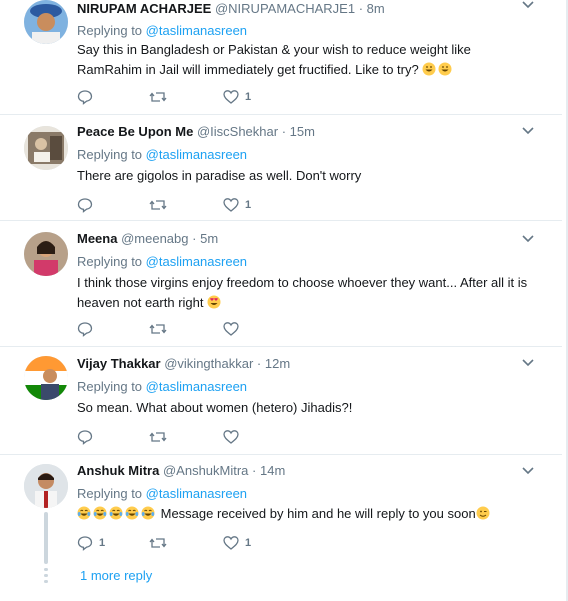  Describe the element at coordinates (285, 8) in the screenshot. I see `author-handle: @NIRUPAMACHARJE1` at that location.